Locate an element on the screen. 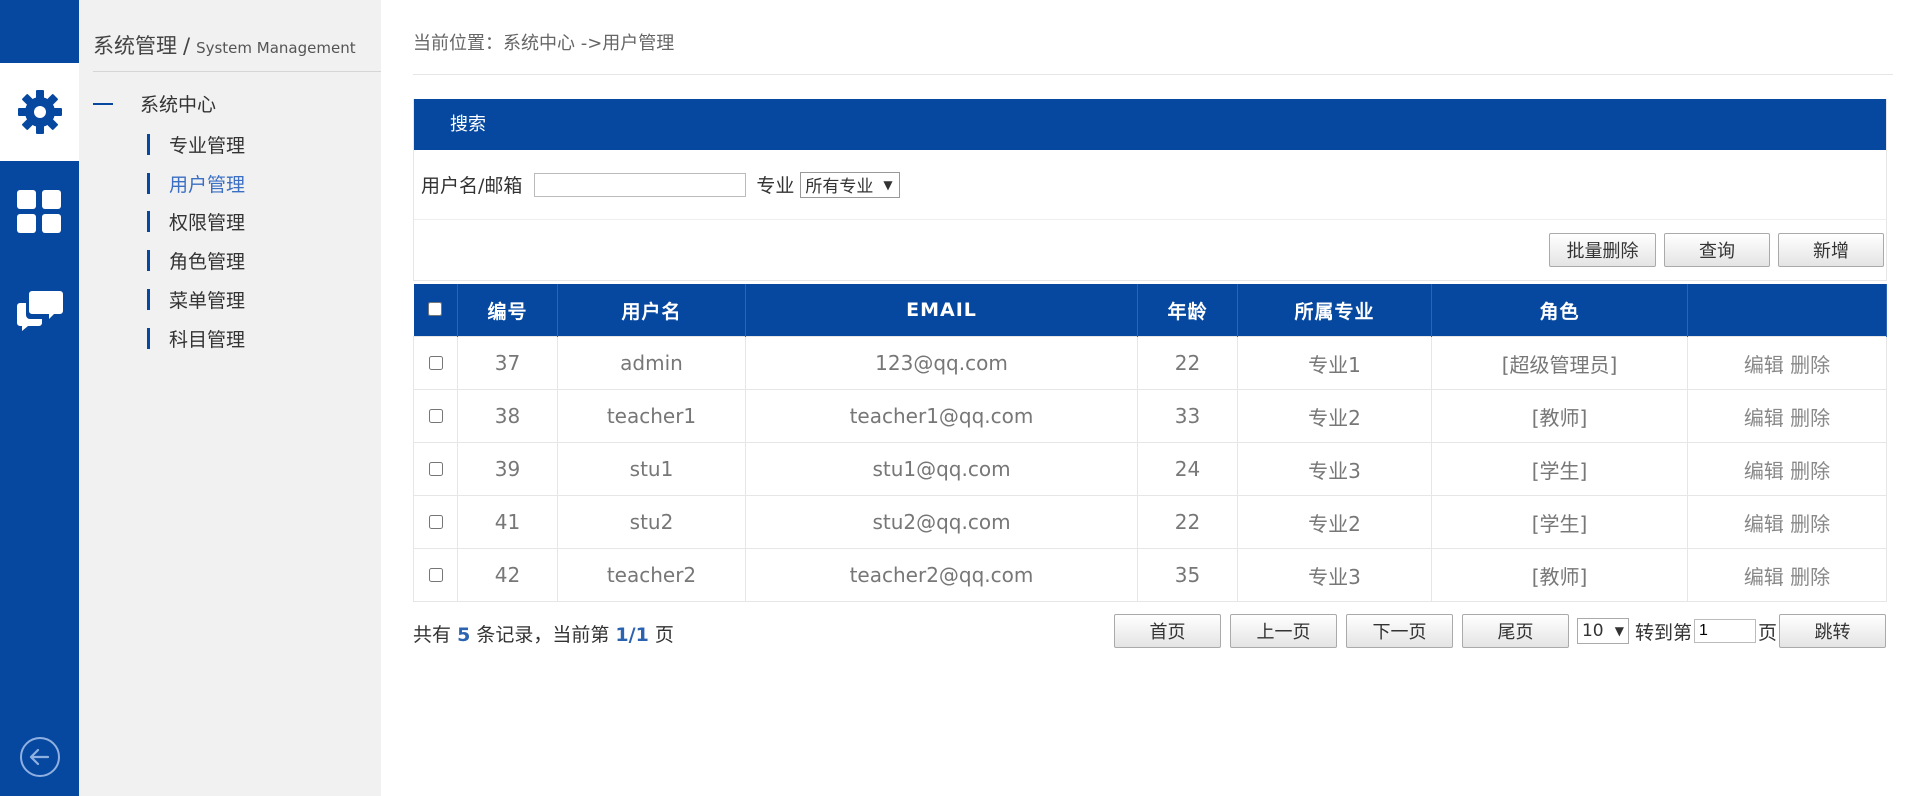 The image size is (1909, 796). cell-role: [学生] is located at coordinates (1559, 469).